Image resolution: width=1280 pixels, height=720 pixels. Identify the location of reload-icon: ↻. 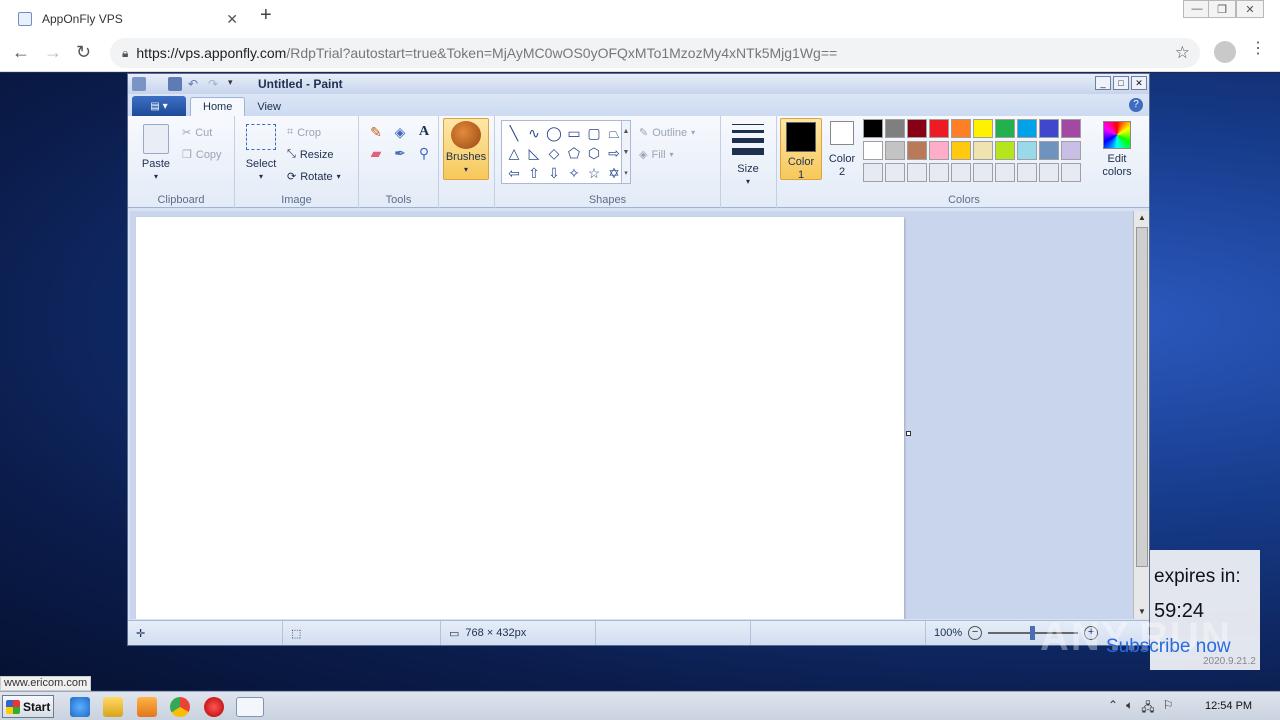
(83, 52).